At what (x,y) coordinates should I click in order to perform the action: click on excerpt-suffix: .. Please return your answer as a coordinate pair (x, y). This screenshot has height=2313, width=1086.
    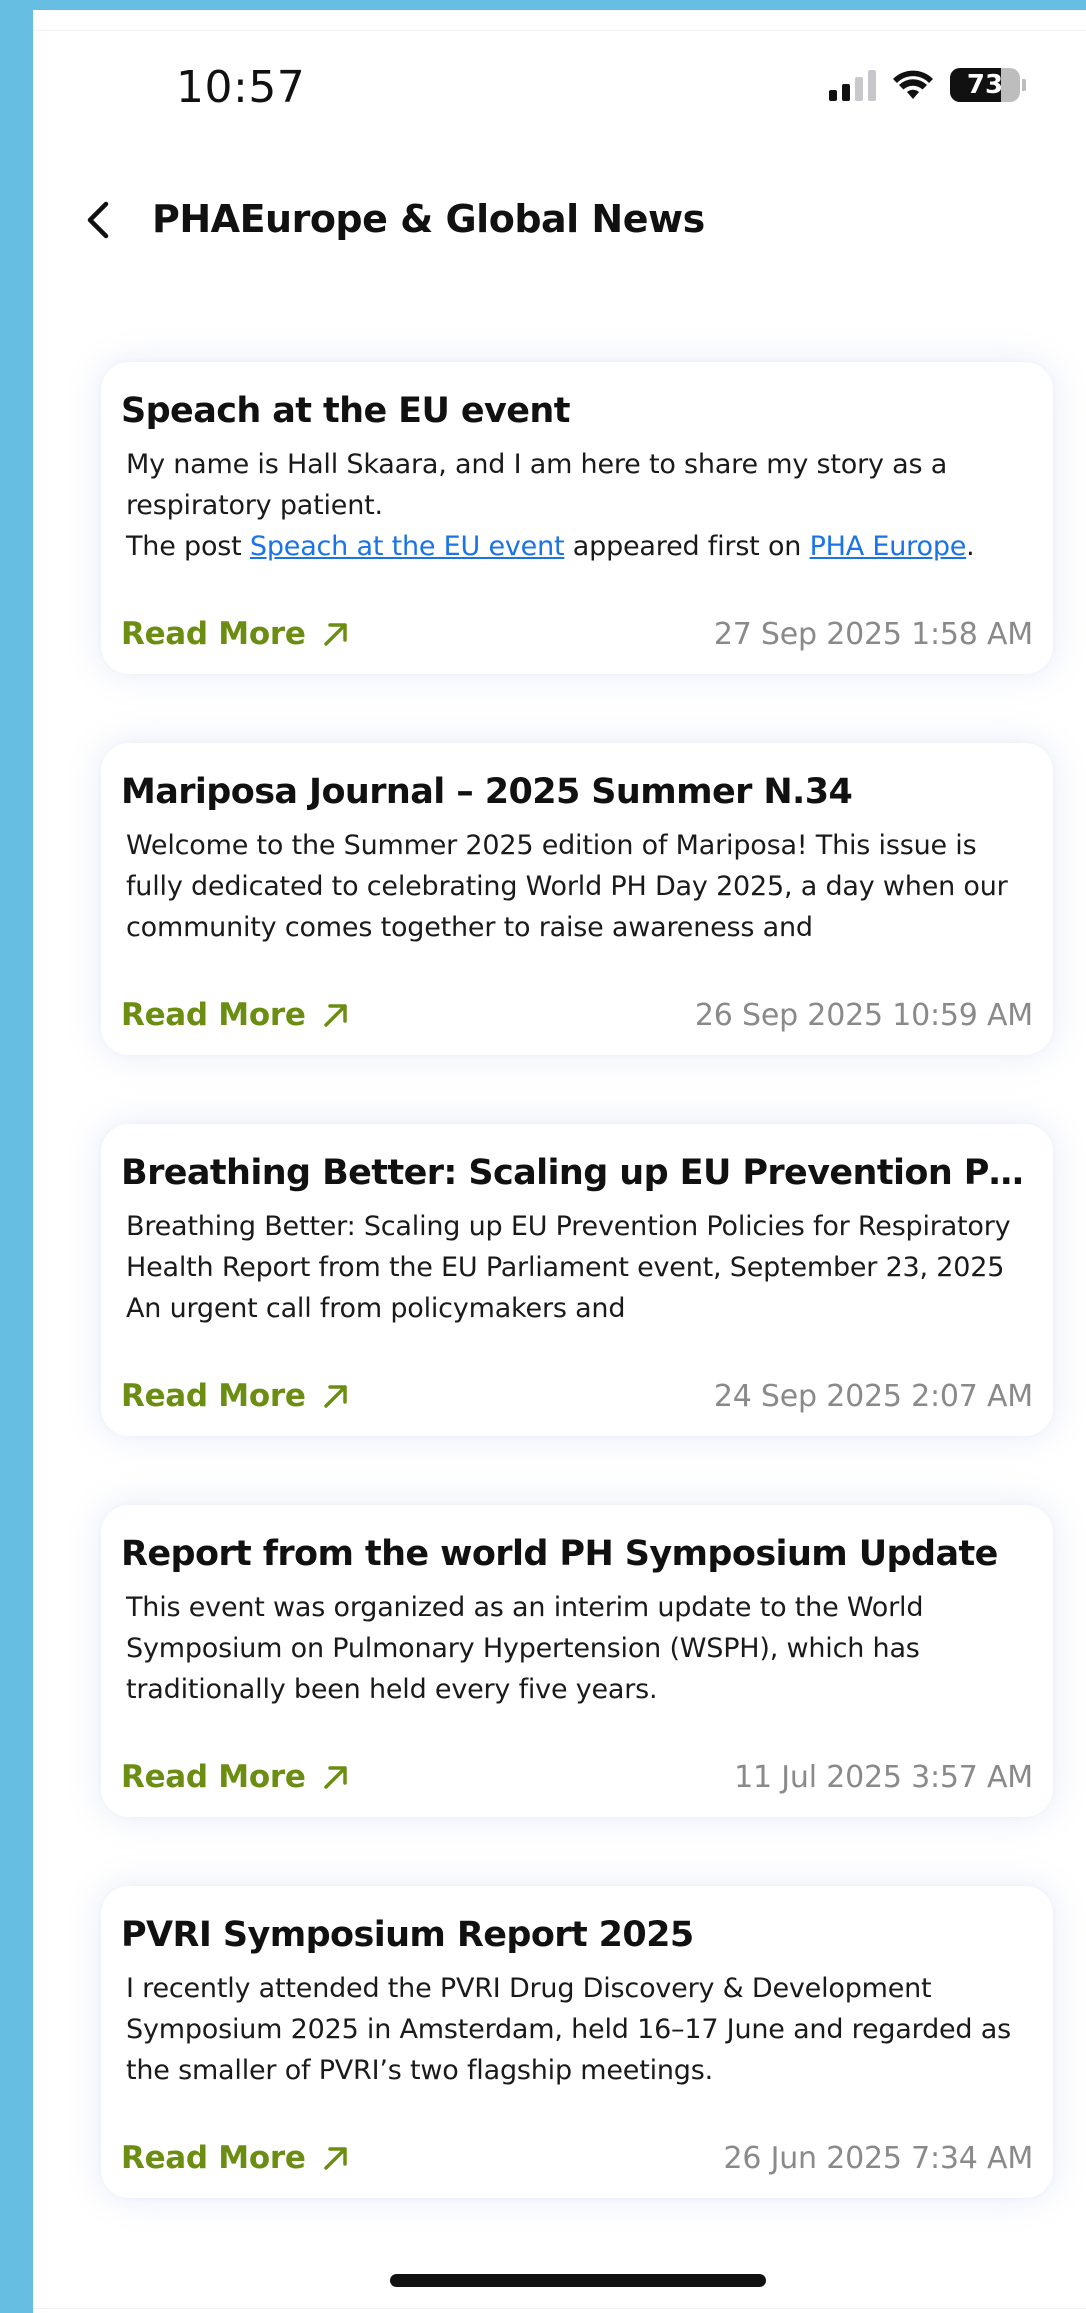
    Looking at the image, I should click on (970, 546).